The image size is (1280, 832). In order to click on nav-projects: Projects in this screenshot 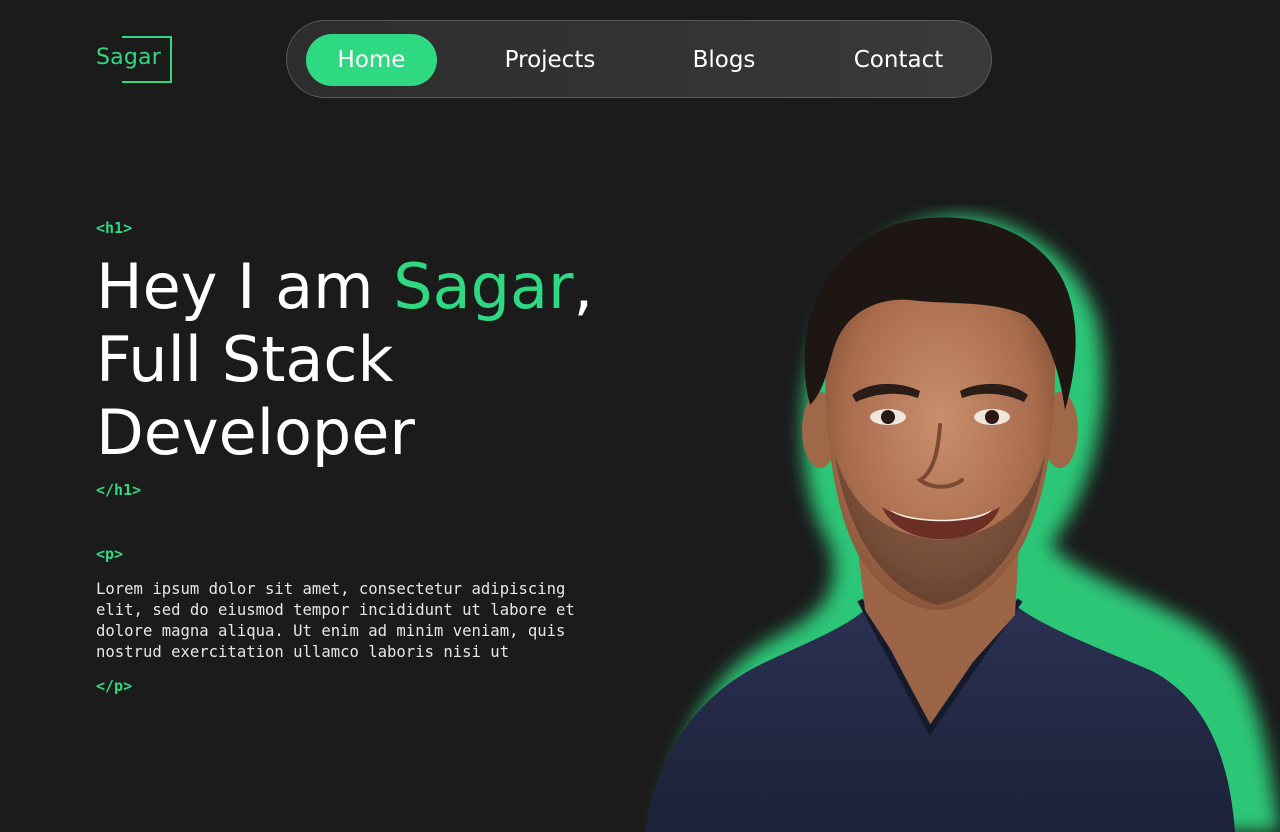, I will do `click(550, 60)`.